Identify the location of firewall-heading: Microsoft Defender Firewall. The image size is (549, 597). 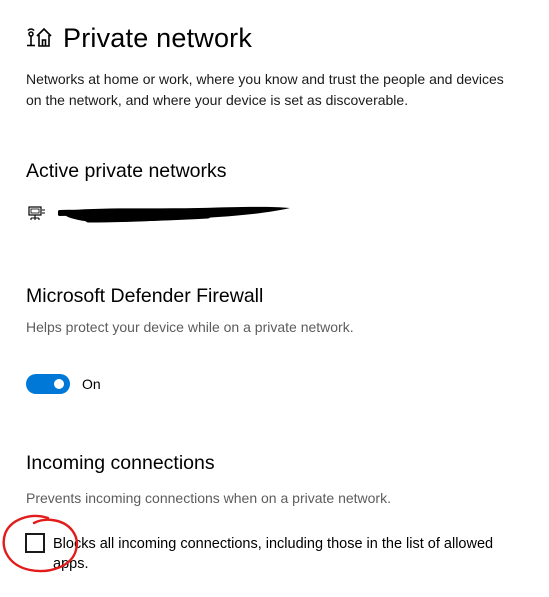
(145, 296).